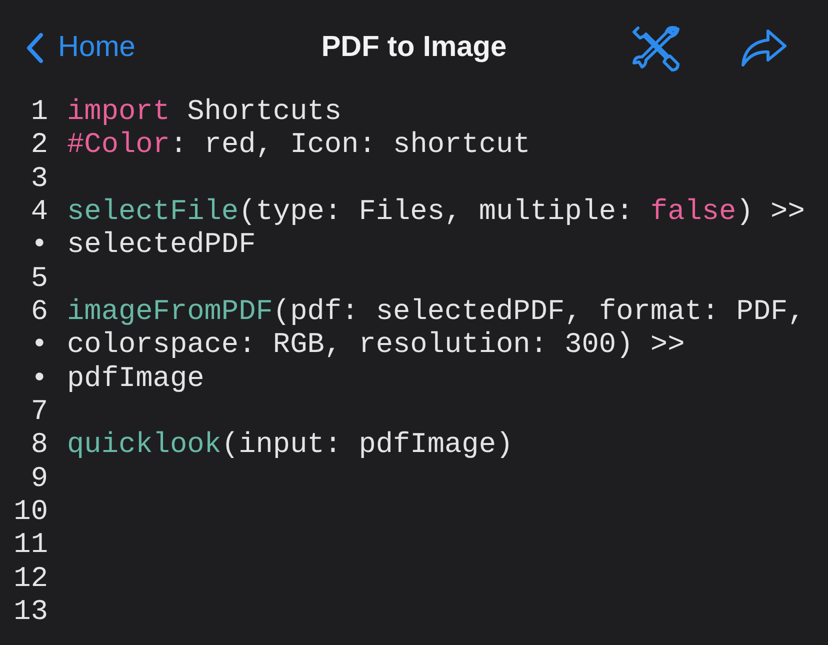  I want to click on code-line: imageFromPDF(pdf: selectedPDF, format: PDF,, so click(436, 311).